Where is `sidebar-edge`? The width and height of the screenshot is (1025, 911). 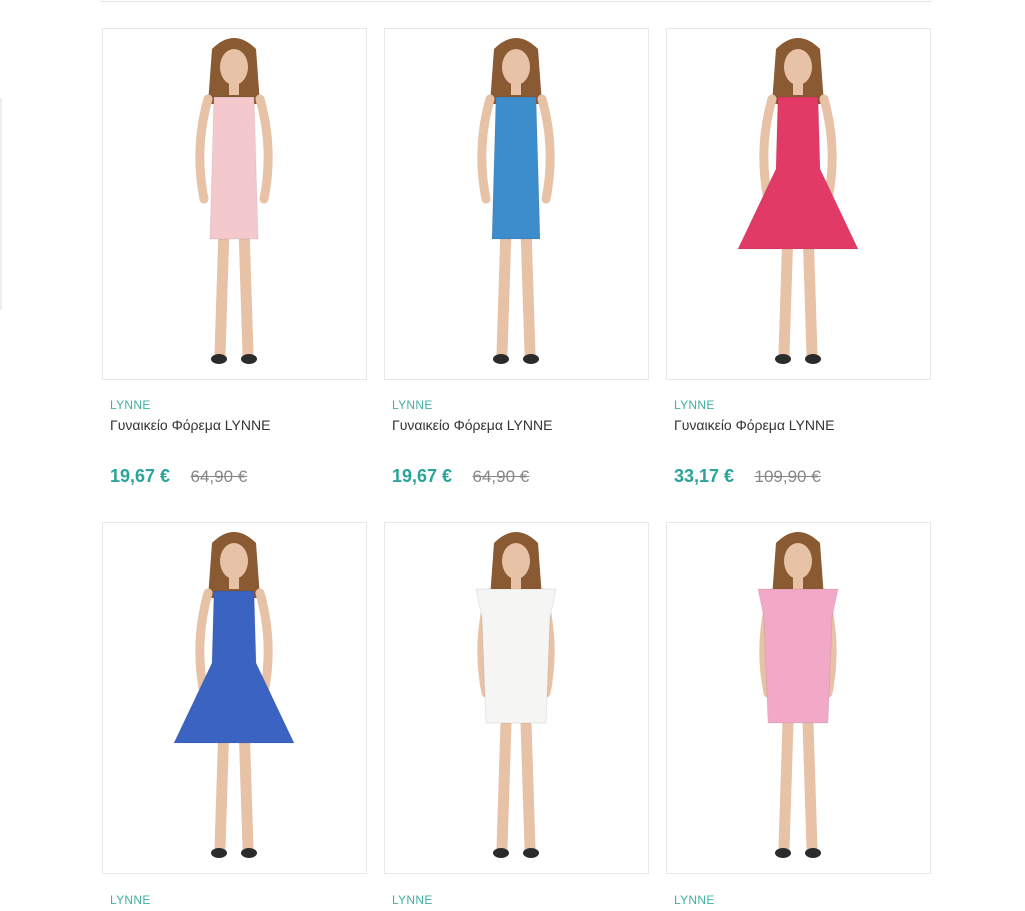 sidebar-edge is located at coordinates (1, 204).